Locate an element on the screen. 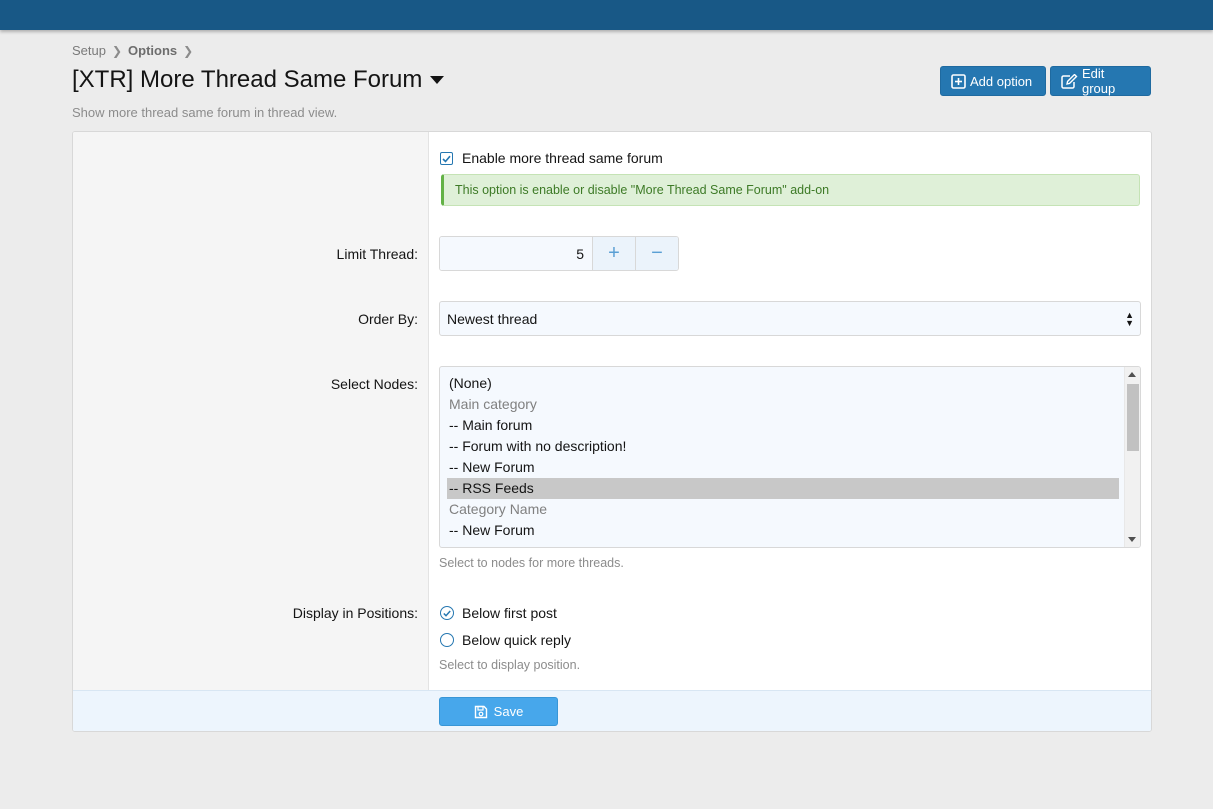 The width and height of the screenshot is (1213, 809). list-item: (None) is located at coordinates (783, 383).